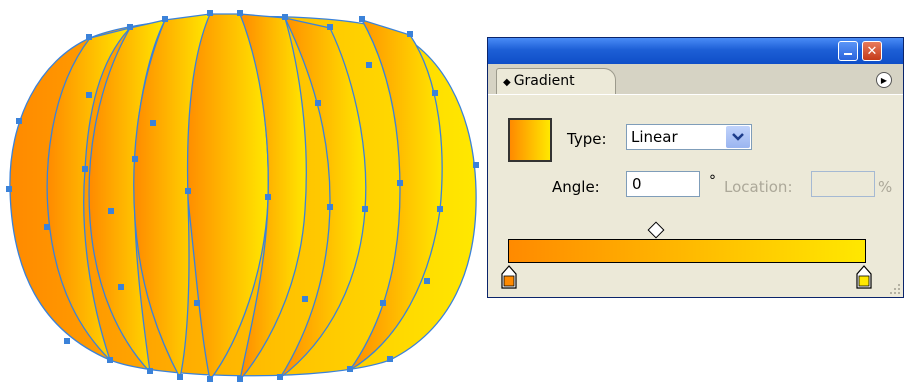 The image size is (904, 385). What do you see at coordinates (848, 51) in the screenshot?
I see `minimize-icon` at bounding box center [848, 51].